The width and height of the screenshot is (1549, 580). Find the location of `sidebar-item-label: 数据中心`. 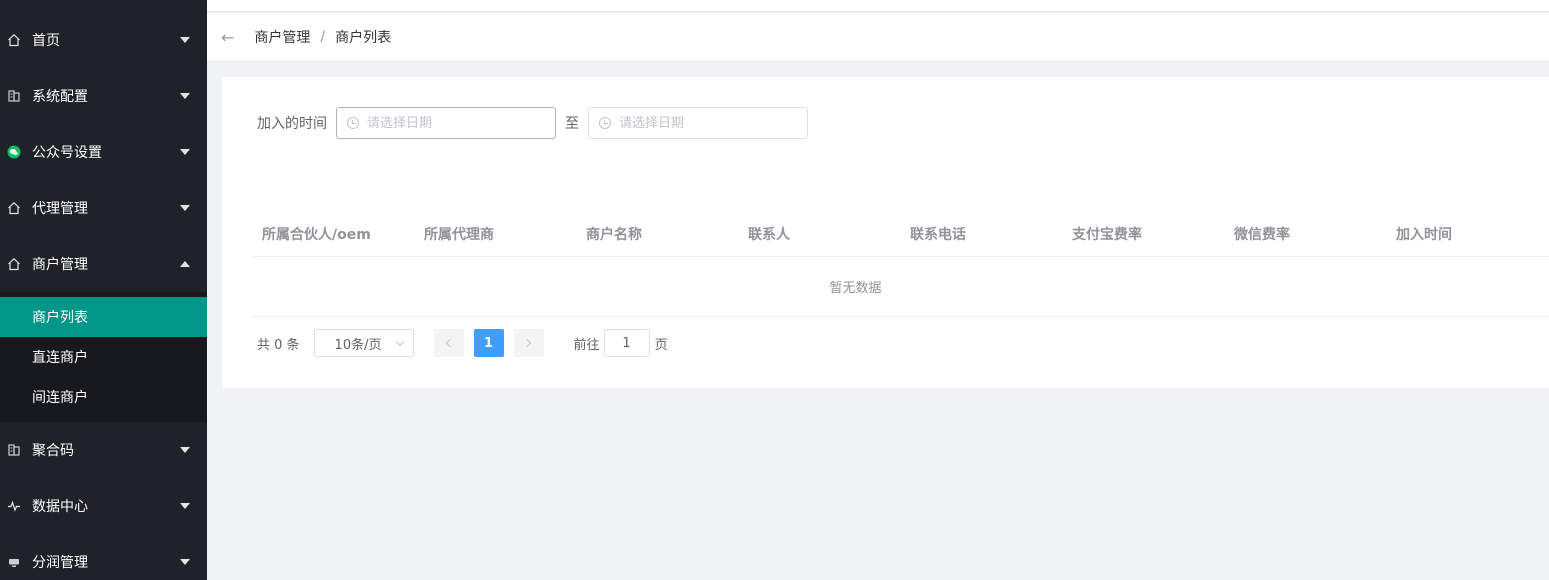

sidebar-item-label: 数据中心 is located at coordinates (60, 507).